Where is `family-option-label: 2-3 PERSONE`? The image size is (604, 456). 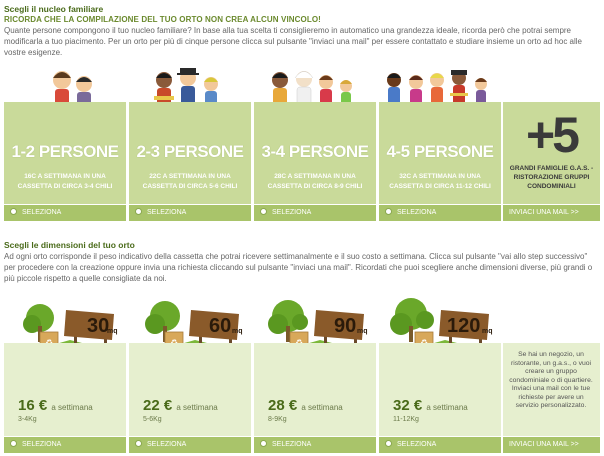 family-option-label: 2-3 PERSONE is located at coordinates (190, 151).